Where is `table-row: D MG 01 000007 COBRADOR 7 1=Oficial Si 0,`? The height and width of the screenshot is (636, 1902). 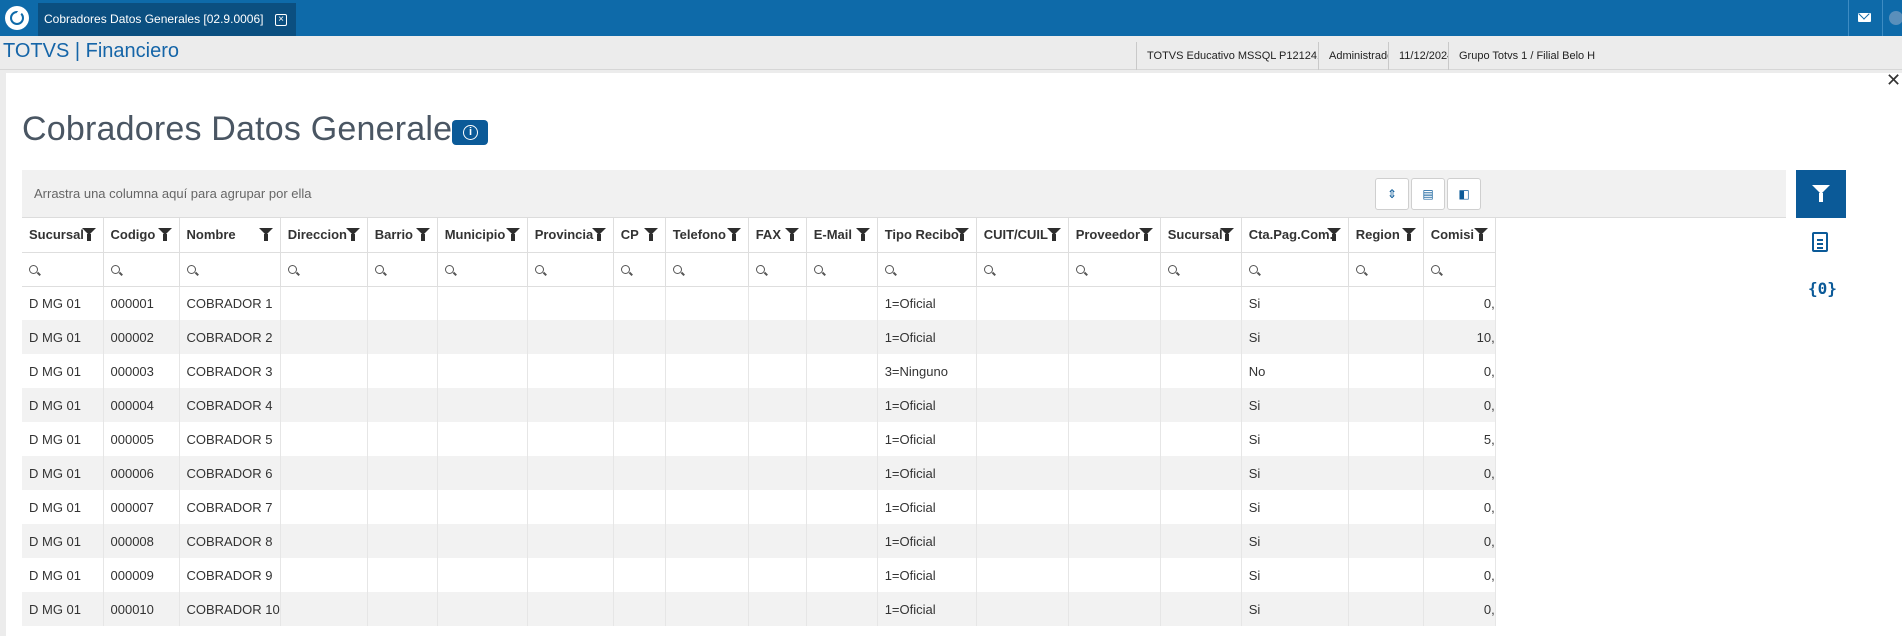
table-row: D MG 01 000007 COBRADOR 7 1=Oficial Si 0, is located at coordinates (759, 507).